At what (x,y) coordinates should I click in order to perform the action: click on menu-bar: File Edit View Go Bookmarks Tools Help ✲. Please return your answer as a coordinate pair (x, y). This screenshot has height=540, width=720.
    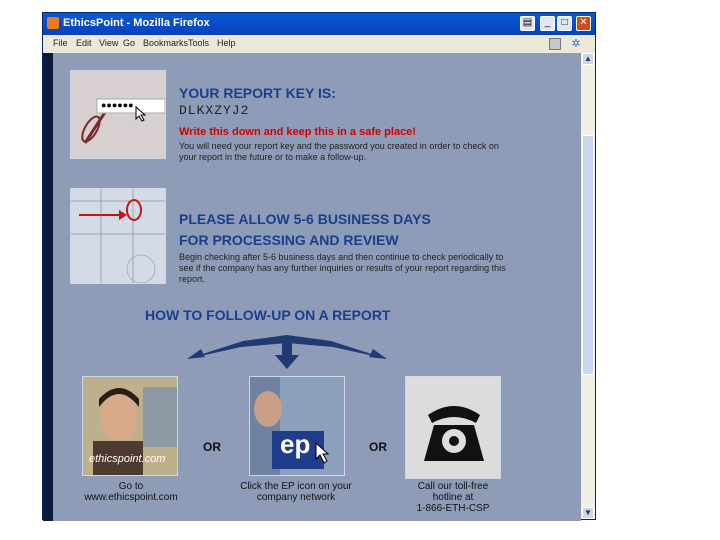
    Looking at the image, I should click on (319, 44).